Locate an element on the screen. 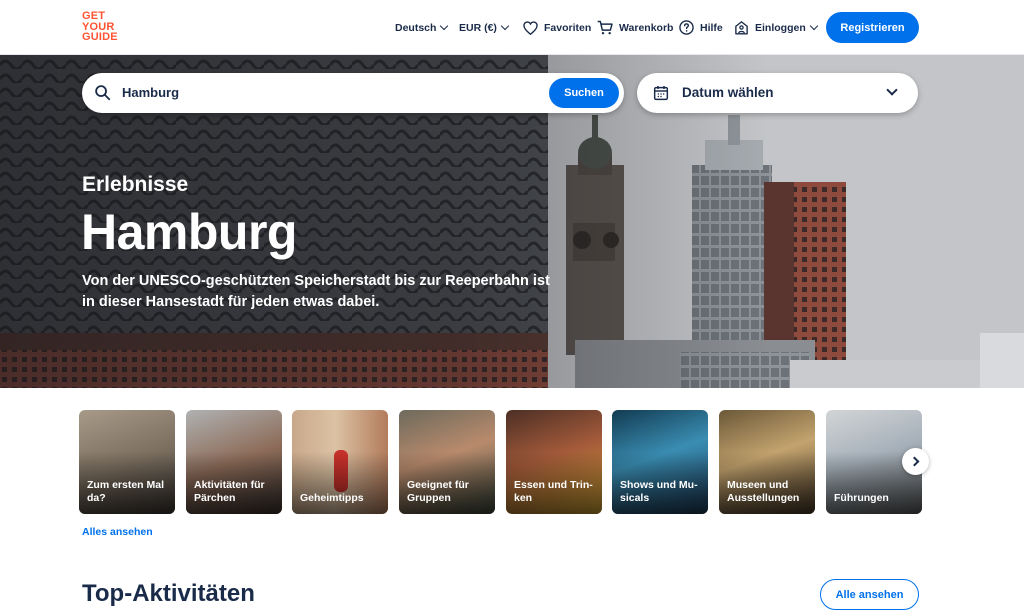 This screenshot has width=1024, height=615. search-button: Suchen is located at coordinates (584, 93).